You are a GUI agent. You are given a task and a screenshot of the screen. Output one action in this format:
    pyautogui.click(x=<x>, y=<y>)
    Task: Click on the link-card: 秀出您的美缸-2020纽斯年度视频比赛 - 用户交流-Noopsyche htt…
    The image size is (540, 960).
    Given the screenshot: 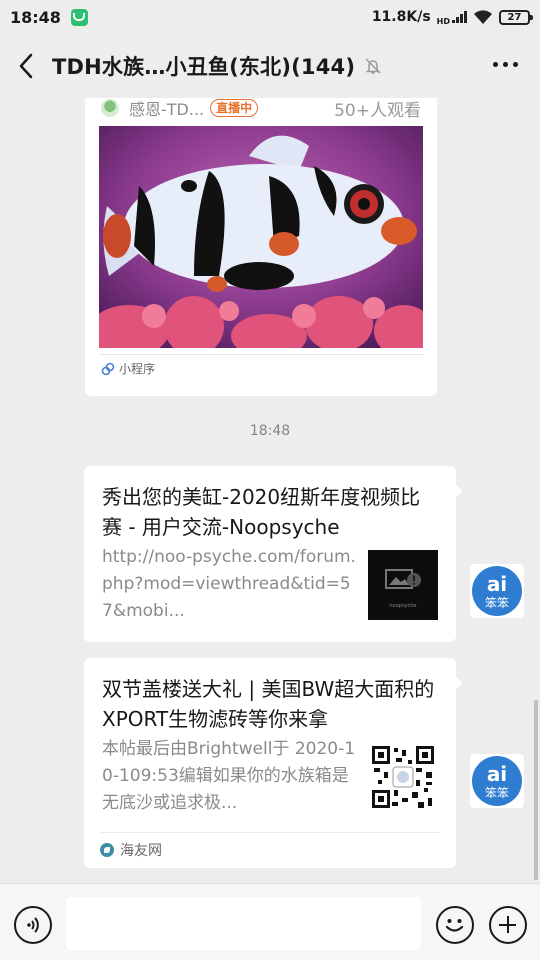 What is the action you would take?
    pyautogui.click(x=273, y=554)
    